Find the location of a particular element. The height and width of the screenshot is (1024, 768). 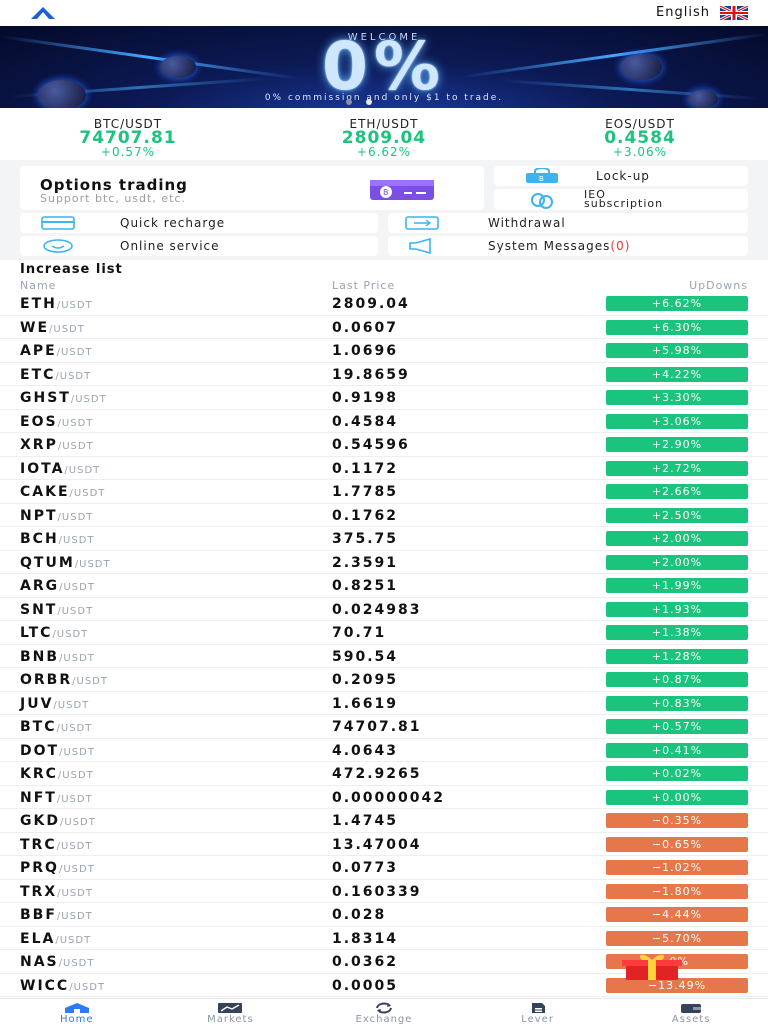

coin-pair: BBF/USDT is located at coordinates (56, 915).